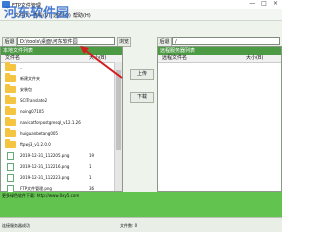  What do you see at coordinates (26, 6) in the screenshot?
I see `window-title: FTP文件管理` at bounding box center [26, 6].